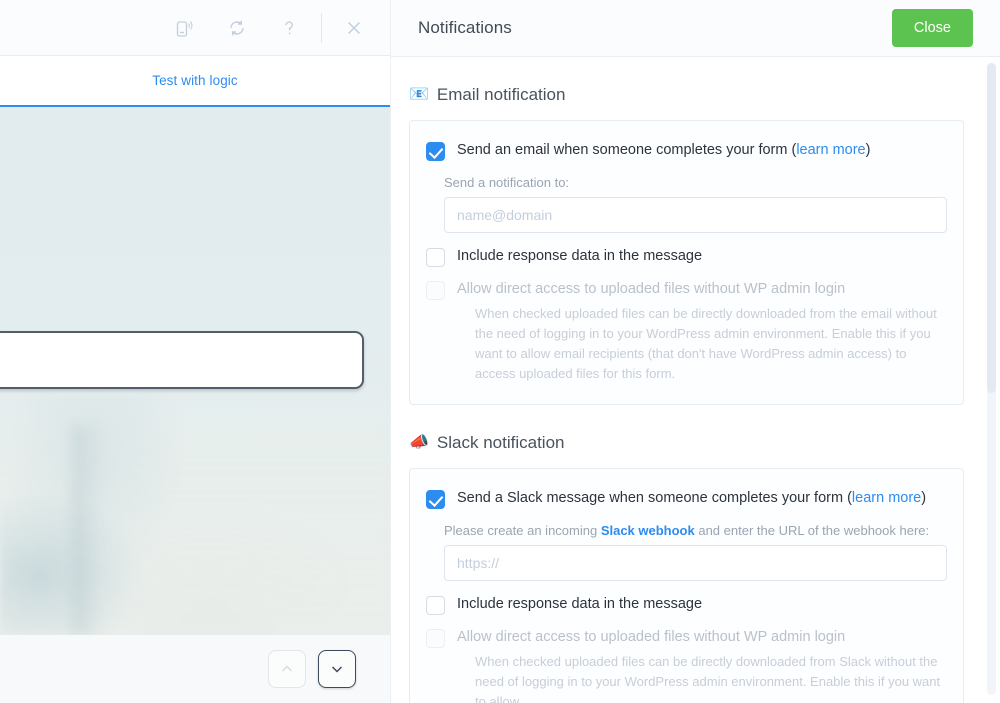 The width and height of the screenshot is (1000, 703). What do you see at coordinates (435, 605) in the screenshot?
I see `slack-include-response-checkbox` at bounding box center [435, 605].